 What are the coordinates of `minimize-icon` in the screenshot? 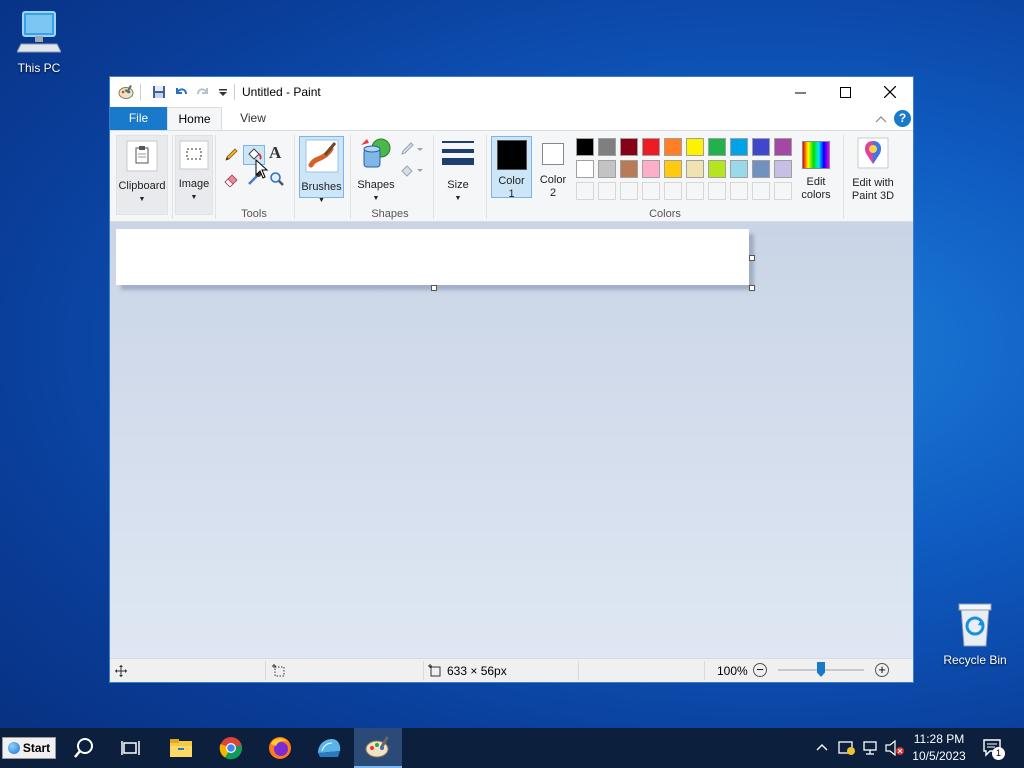 It's located at (800, 92).